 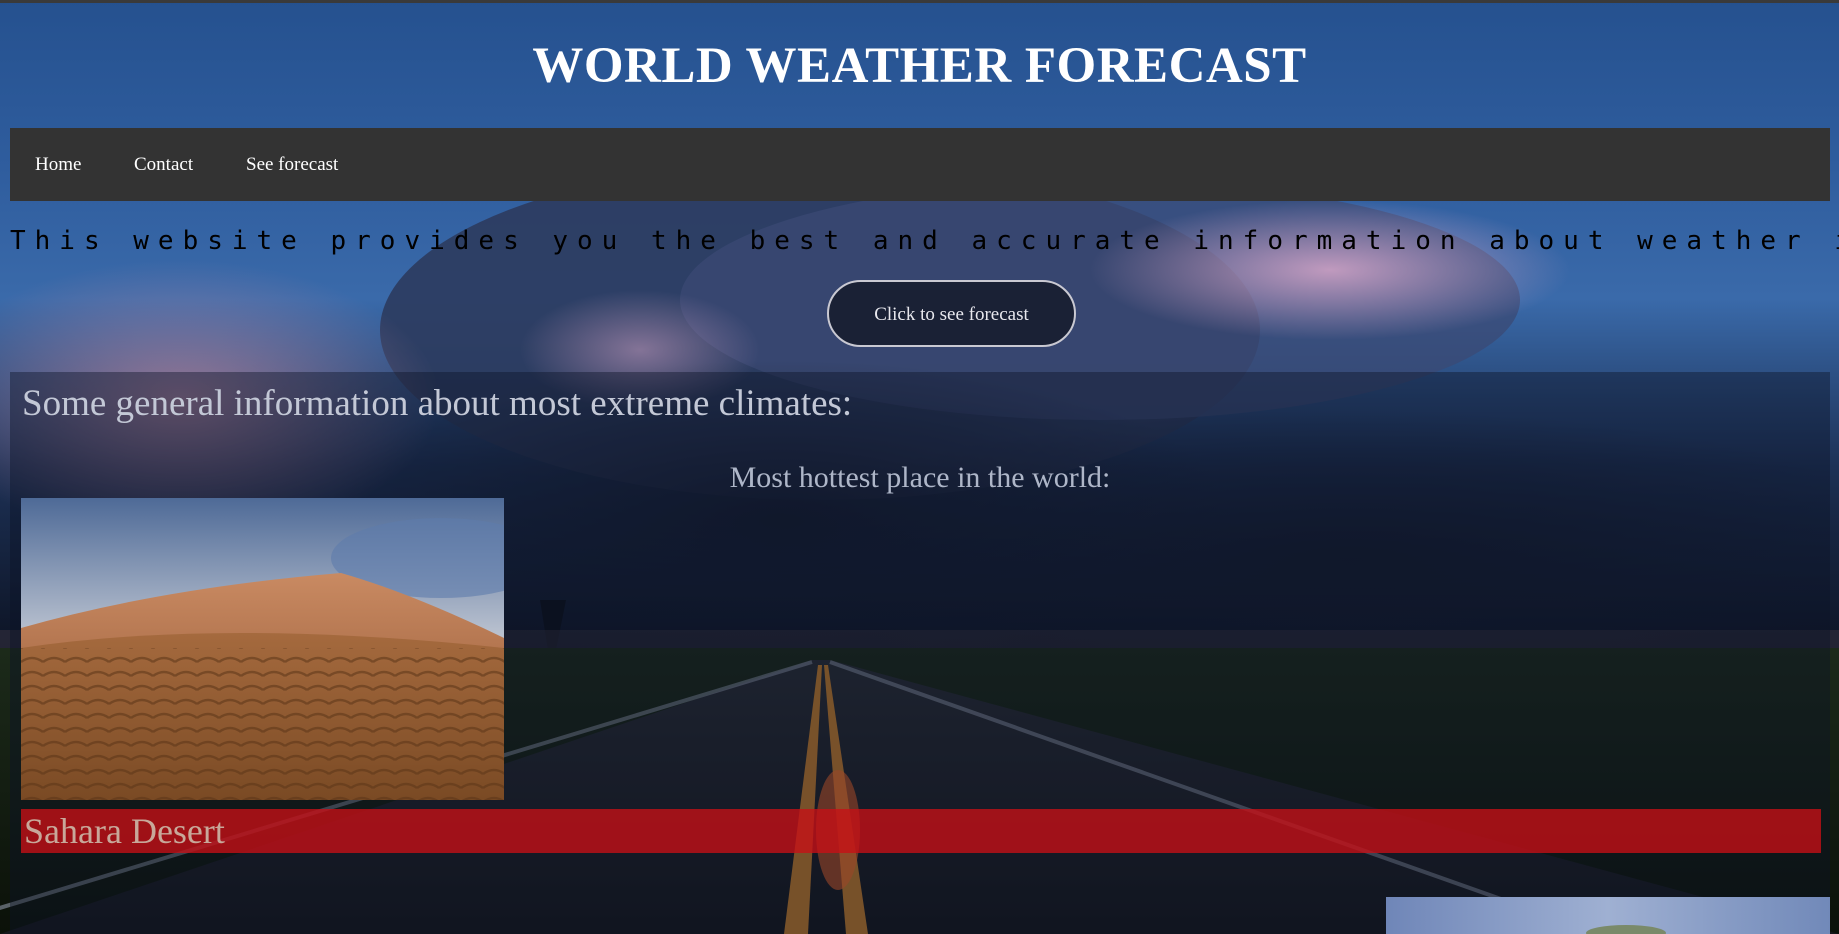 What do you see at coordinates (163, 164) in the screenshot?
I see `nav-contact-link: Contact` at bounding box center [163, 164].